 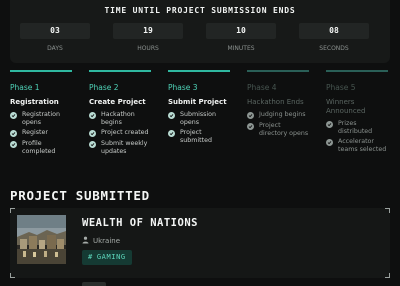 What do you see at coordinates (275, 102) in the screenshot?
I see `phase-name: Hackathon Ends` at bounding box center [275, 102].